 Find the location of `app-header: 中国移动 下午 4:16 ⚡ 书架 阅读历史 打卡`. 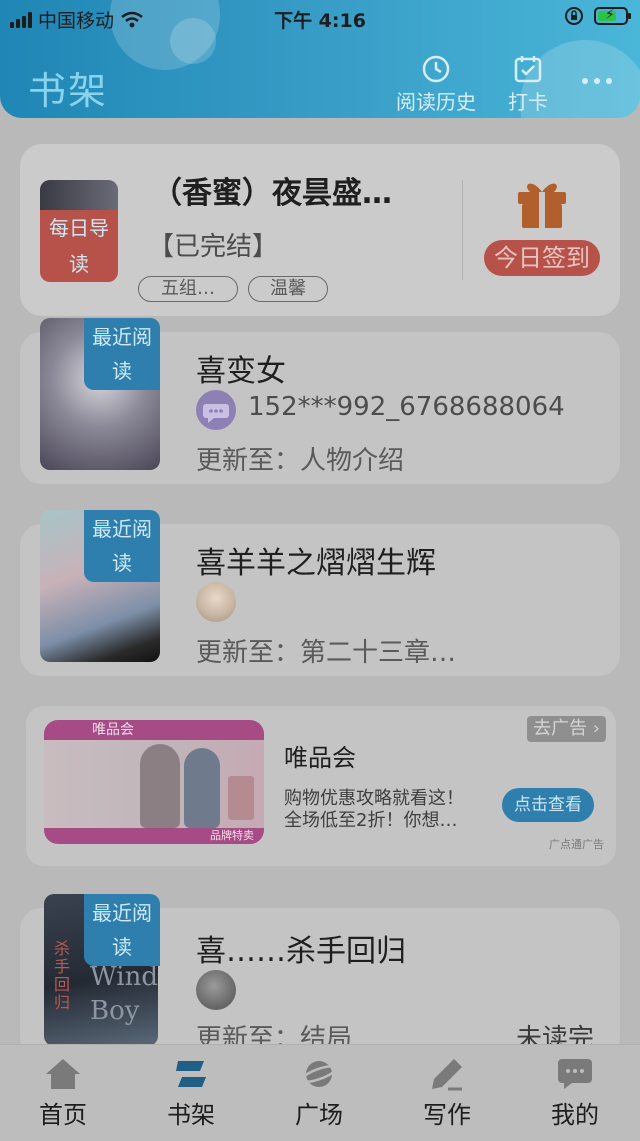

app-header: 中国移动 下午 4:16 ⚡ 书架 阅读历史 打卡 is located at coordinates (320, 59).